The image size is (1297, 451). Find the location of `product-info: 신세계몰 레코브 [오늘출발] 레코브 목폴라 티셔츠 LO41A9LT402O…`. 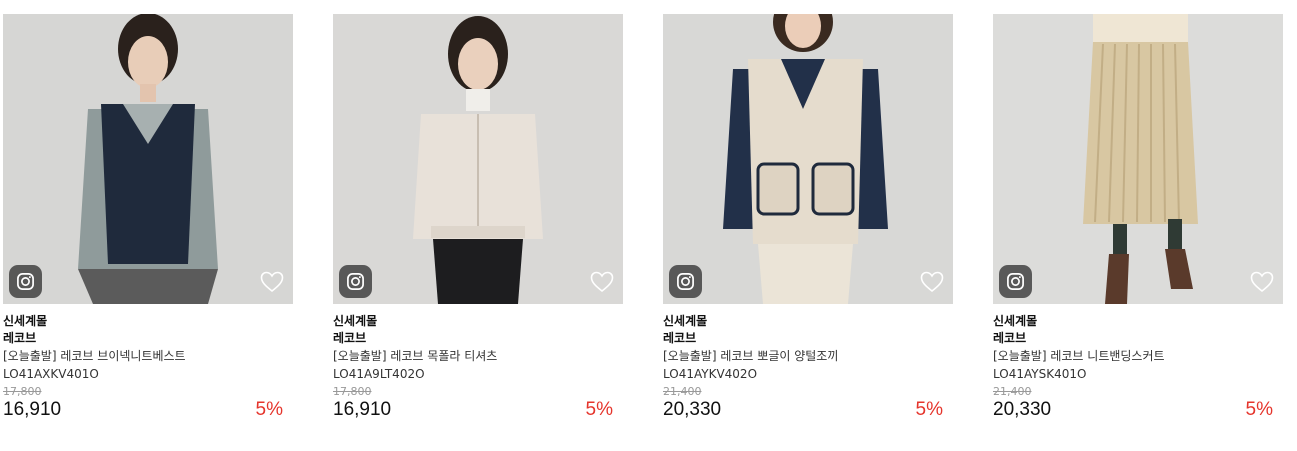

product-info: 신세계몰 레코브 [오늘출발] 레코브 목폴라 티셔츠 LO41A9LT402O… is located at coordinates (478, 363).